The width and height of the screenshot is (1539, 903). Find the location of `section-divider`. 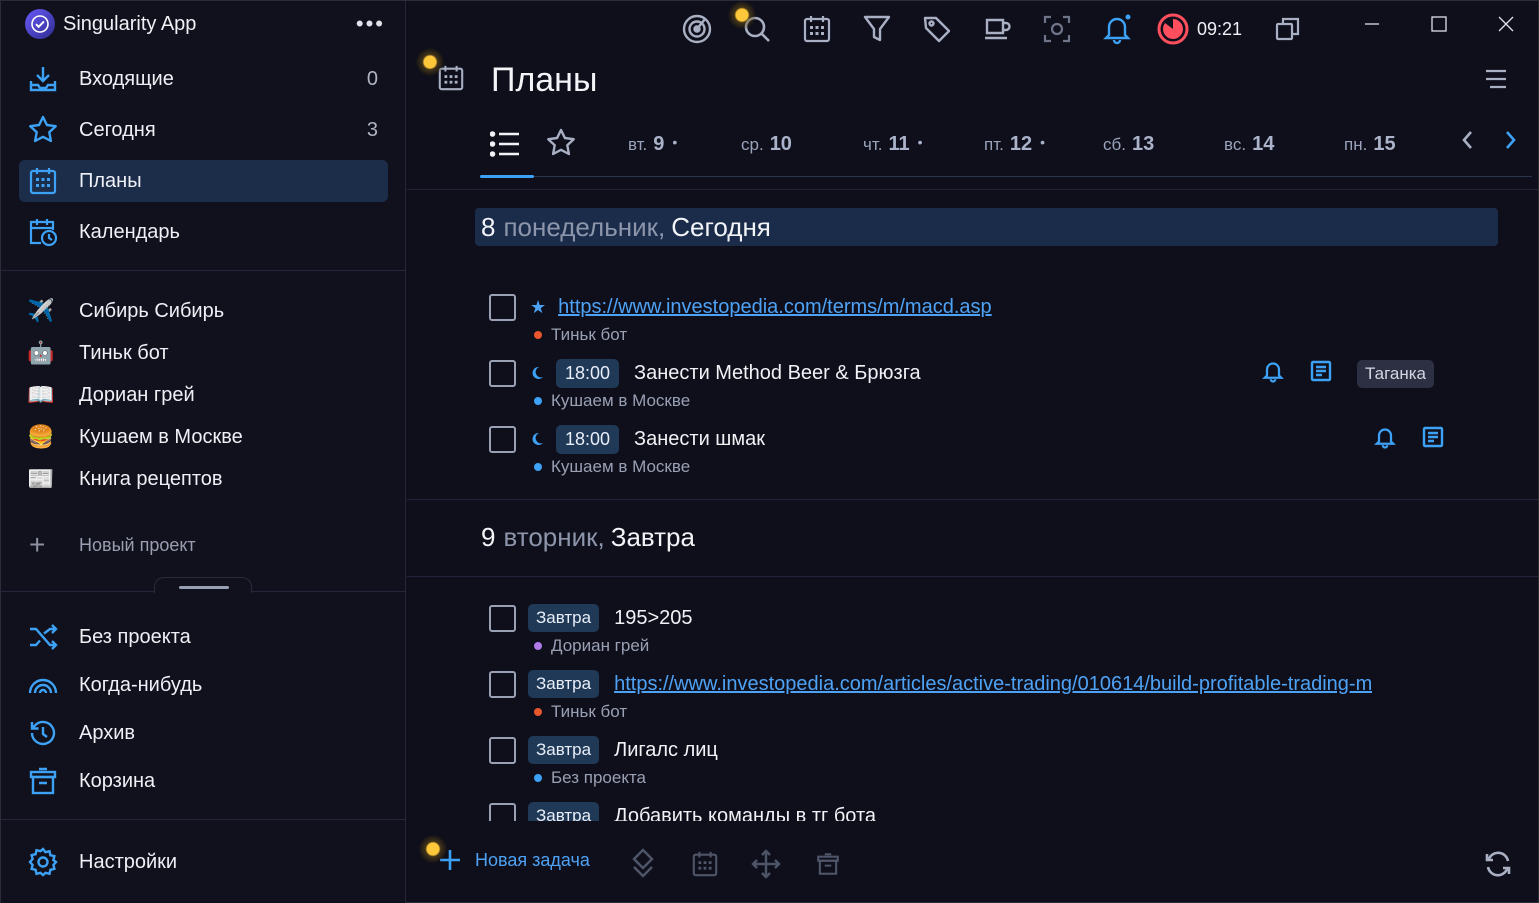

section-divider is located at coordinates (972, 576).